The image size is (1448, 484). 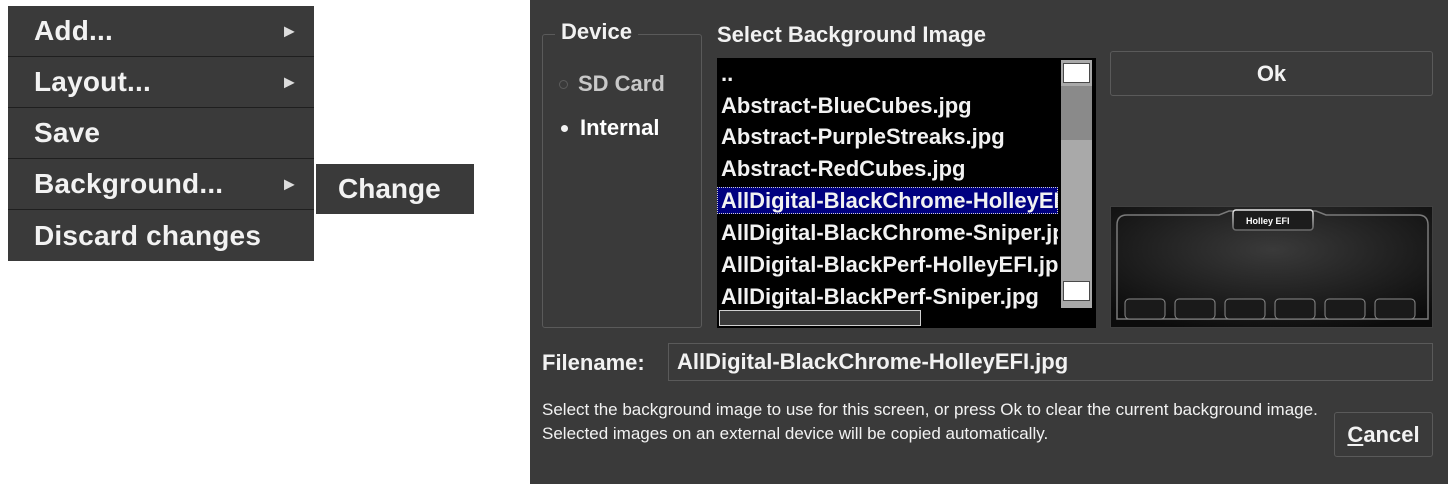 I want to click on cancel-mnemonic: C, so click(x=1355, y=434).